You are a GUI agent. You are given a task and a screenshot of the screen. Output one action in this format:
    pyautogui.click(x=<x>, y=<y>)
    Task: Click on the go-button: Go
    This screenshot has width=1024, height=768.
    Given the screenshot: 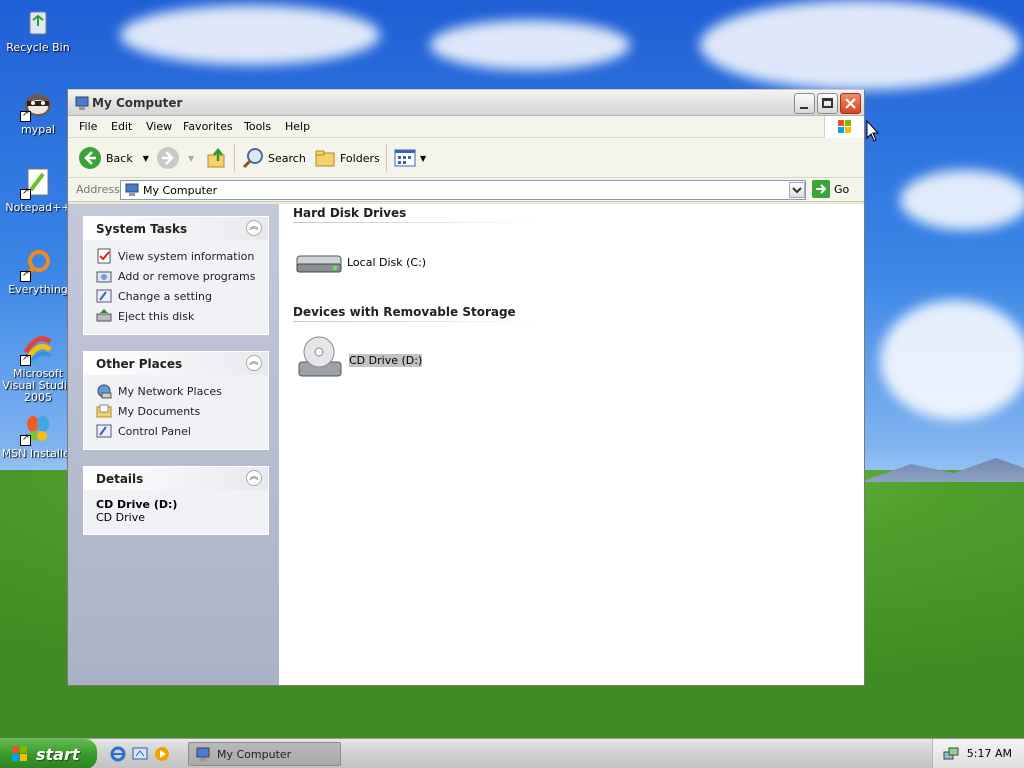 What is the action you would take?
    pyautogui.click(x=830, y=189)
    